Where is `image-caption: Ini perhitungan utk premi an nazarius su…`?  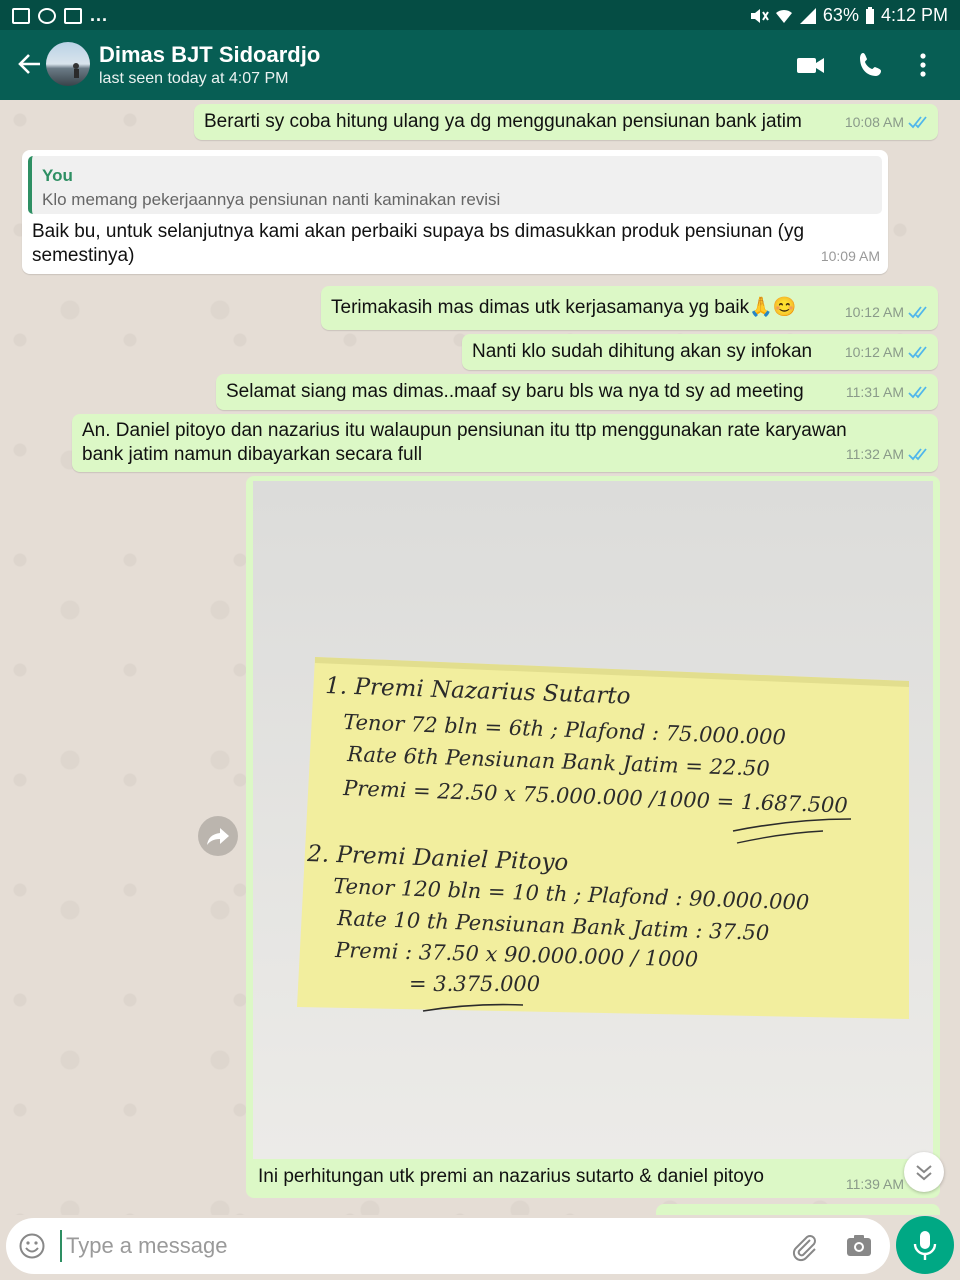 image-caption: Ini perhitungan utk premi an nazarius su… is located at coordinates (511, 1176).